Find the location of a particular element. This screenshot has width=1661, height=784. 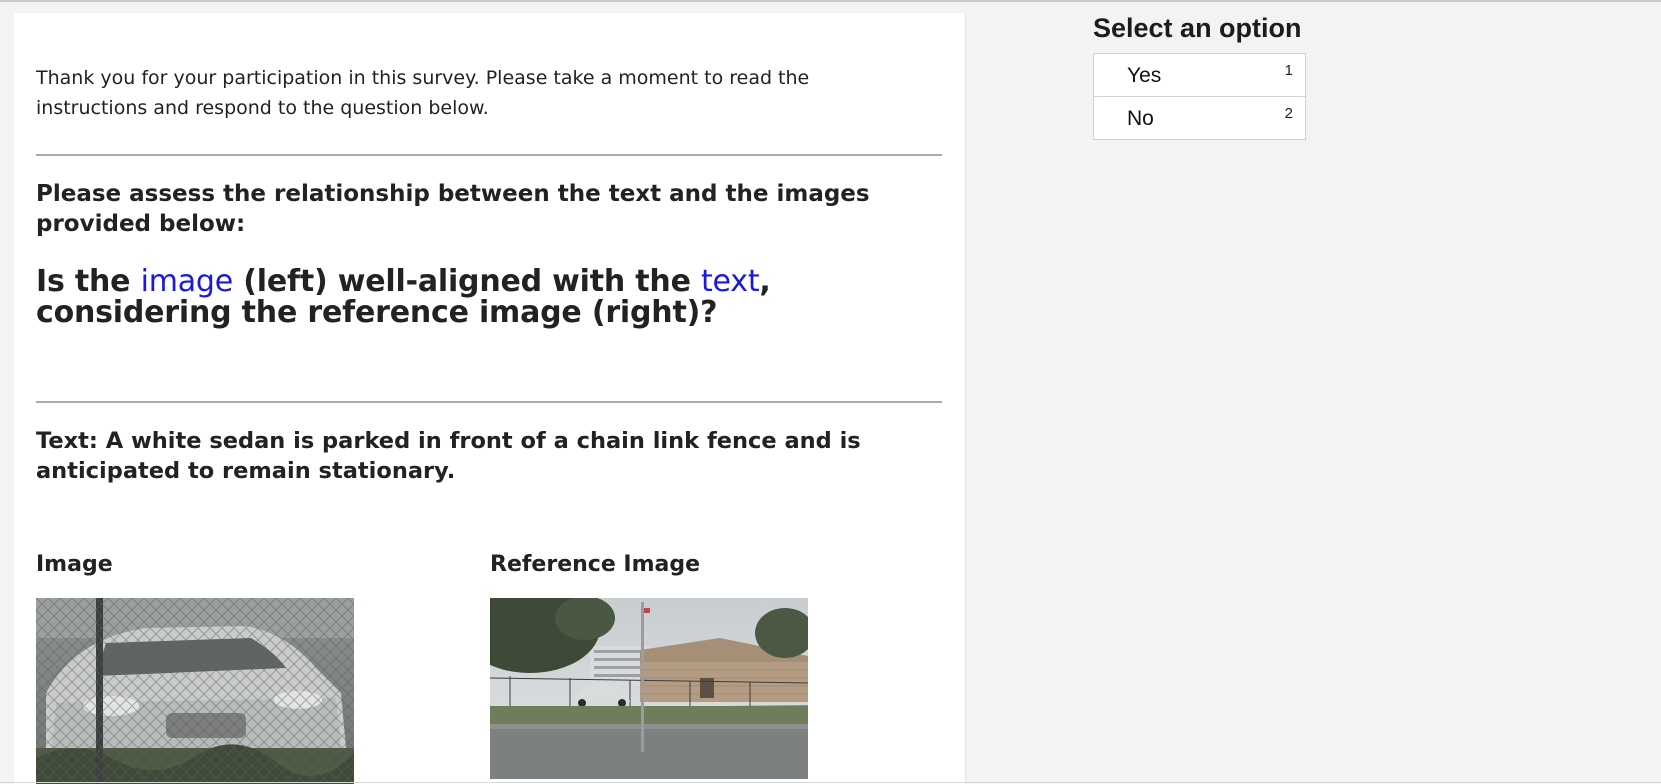

reference-image is located at coordinates (649, 688).